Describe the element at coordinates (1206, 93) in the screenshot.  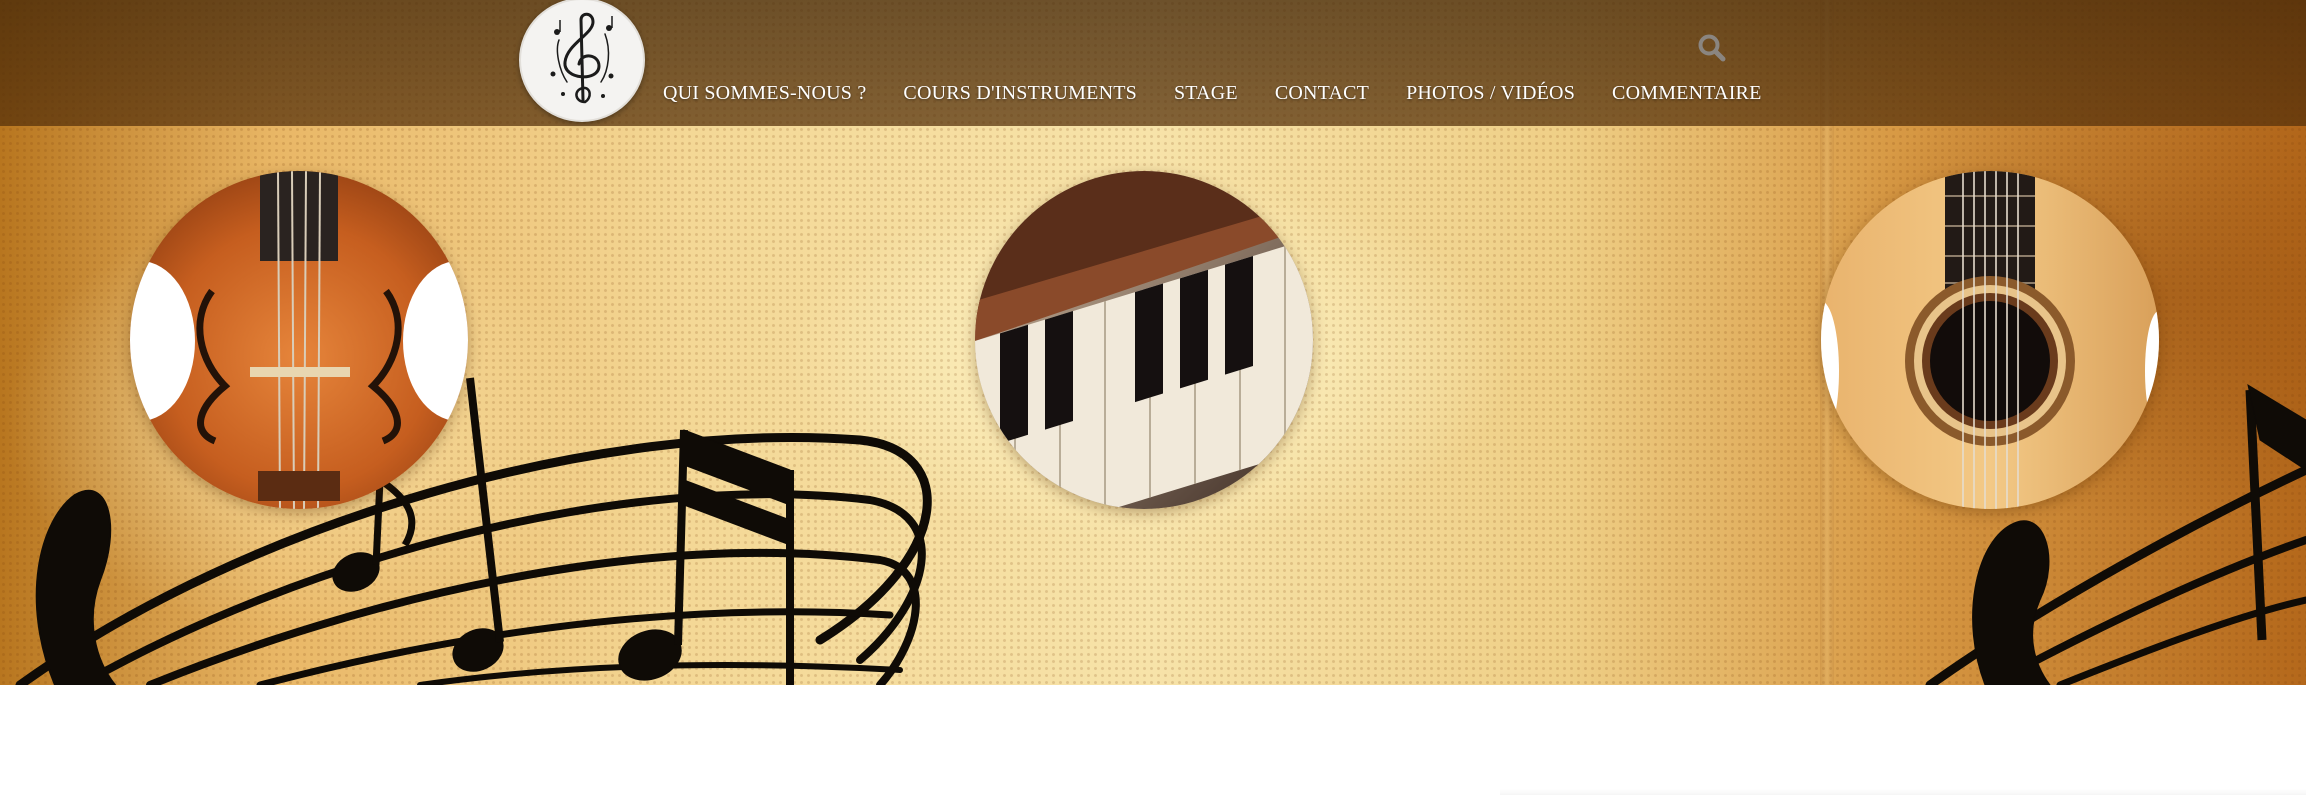
I see `nav-item-stage: STAGE` at that location.